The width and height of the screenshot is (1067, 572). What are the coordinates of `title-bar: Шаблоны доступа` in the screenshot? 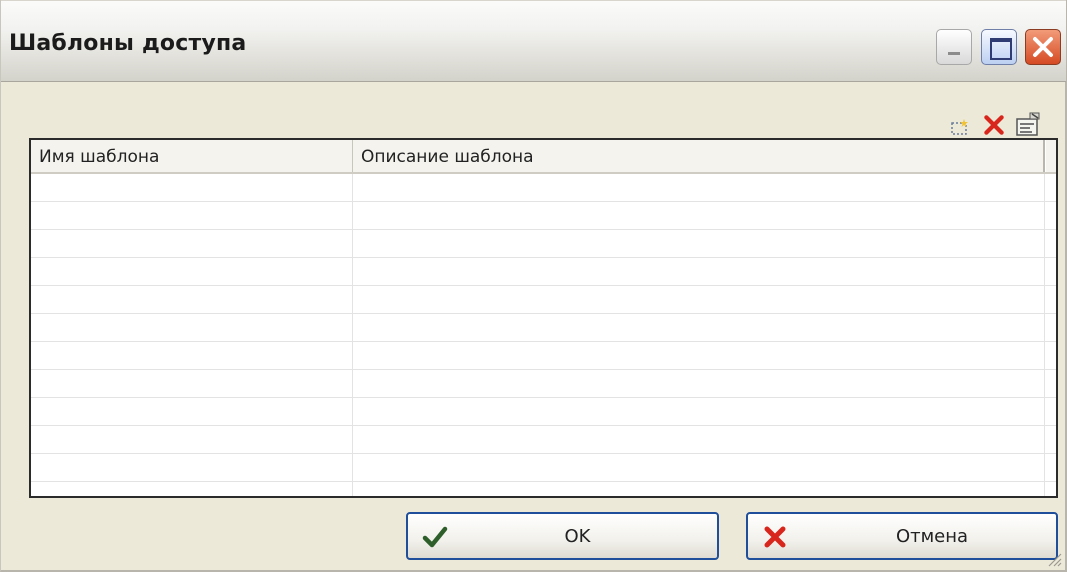 It's located at (533, 41).